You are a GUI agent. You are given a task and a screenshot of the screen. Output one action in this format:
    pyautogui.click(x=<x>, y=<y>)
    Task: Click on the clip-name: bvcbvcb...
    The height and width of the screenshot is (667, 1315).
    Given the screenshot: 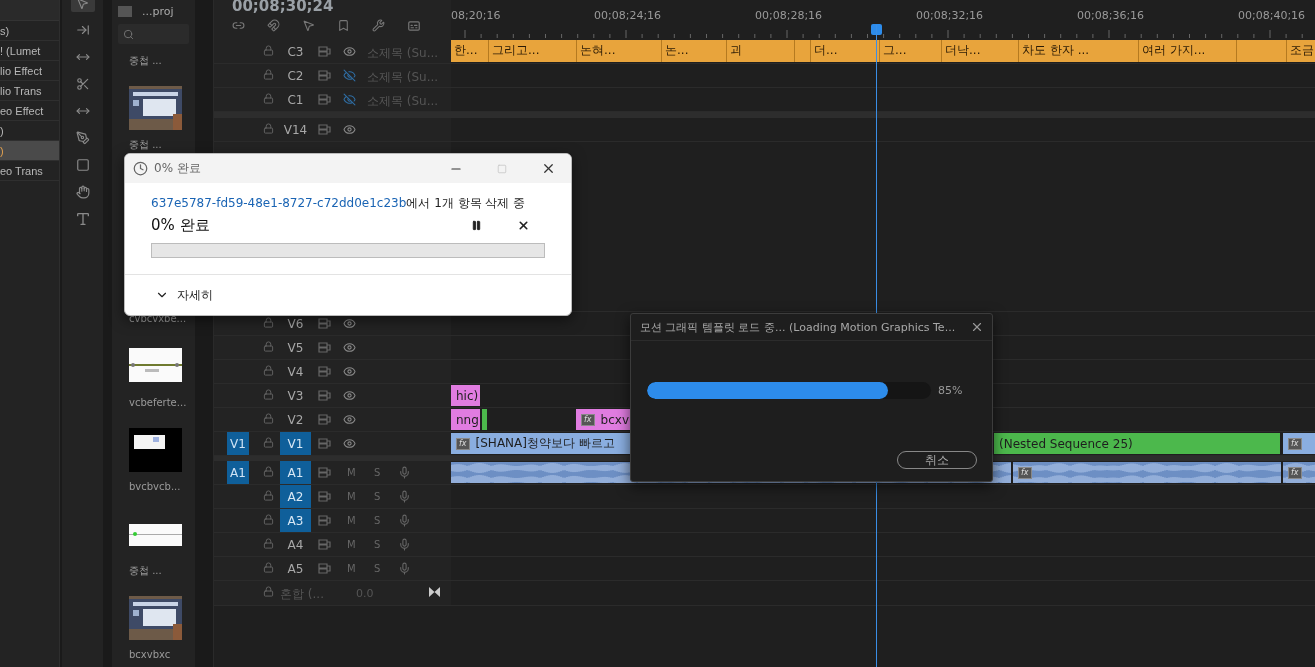 What is the action you would take?
    pyautogui.click(x=159, y=487)
    